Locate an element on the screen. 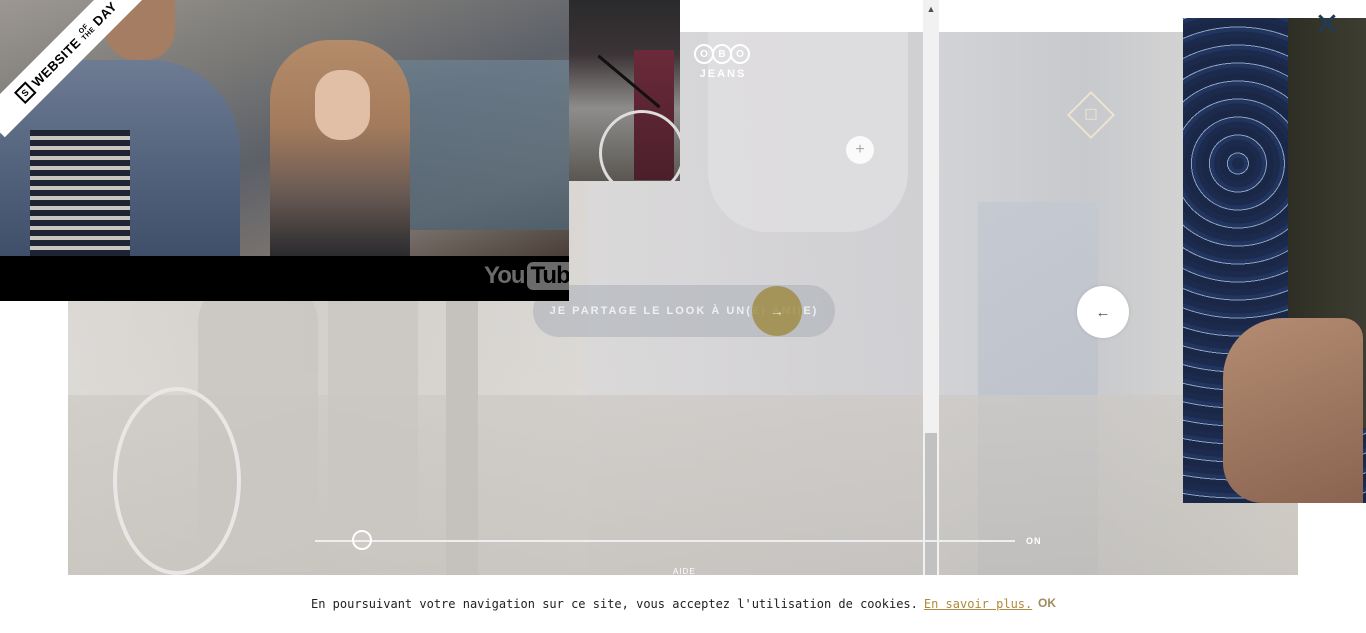 This screenshot has height=633, width=1366. back-arrow-icon: ← is located at coordinates (1103, 312).